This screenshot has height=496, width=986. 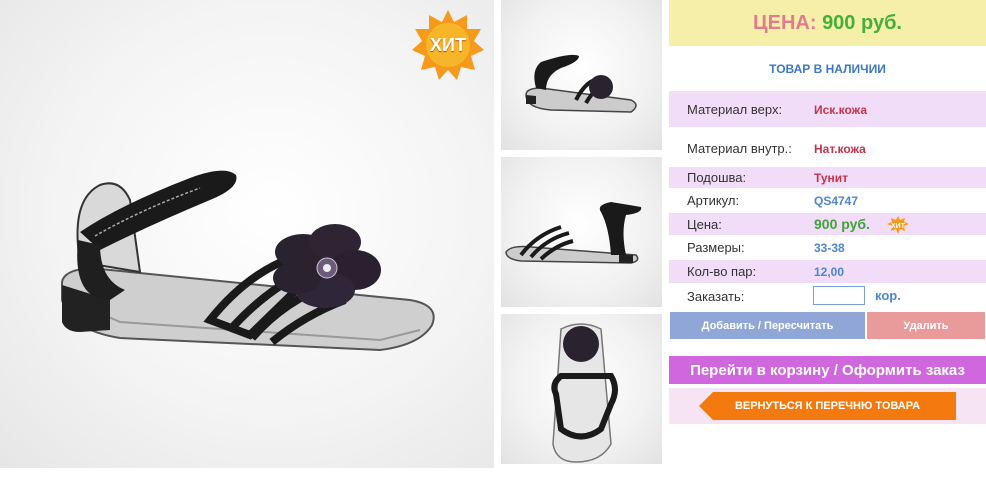 I want to click on spec-value: 900 руб., so click(x=842, y=224).